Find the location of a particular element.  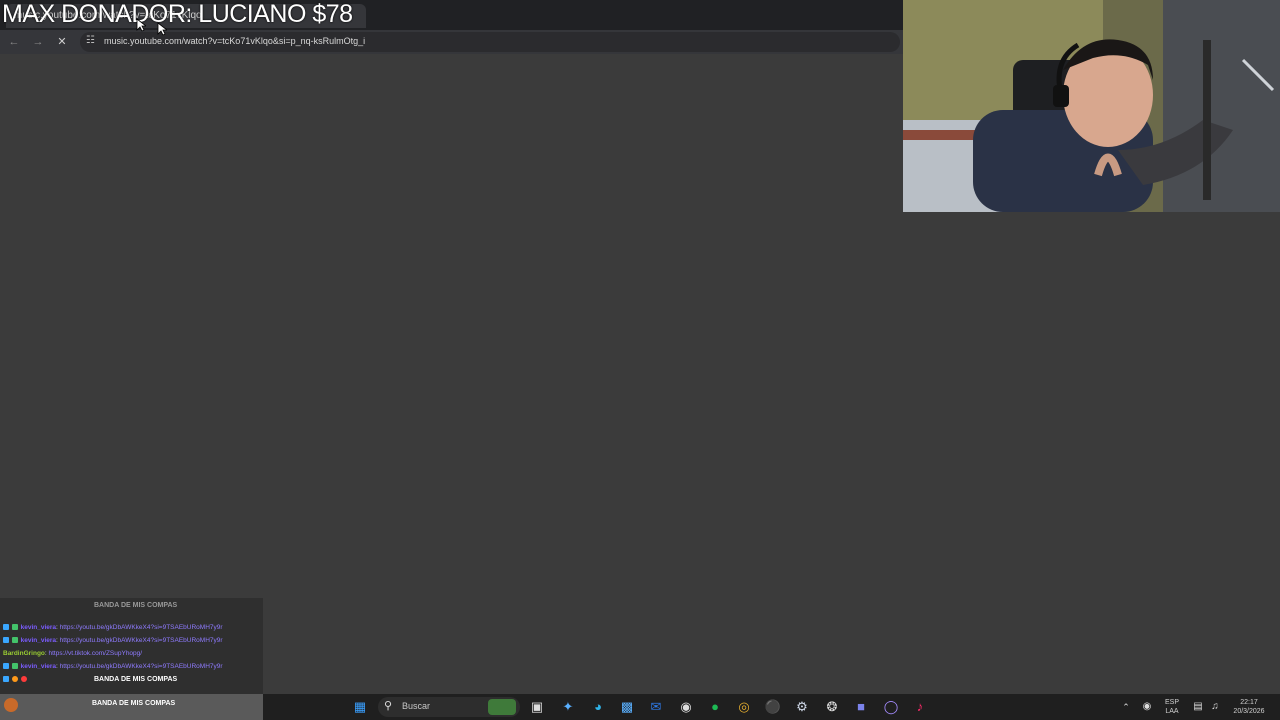

webcam-image is located at coordinates (1091, 106).